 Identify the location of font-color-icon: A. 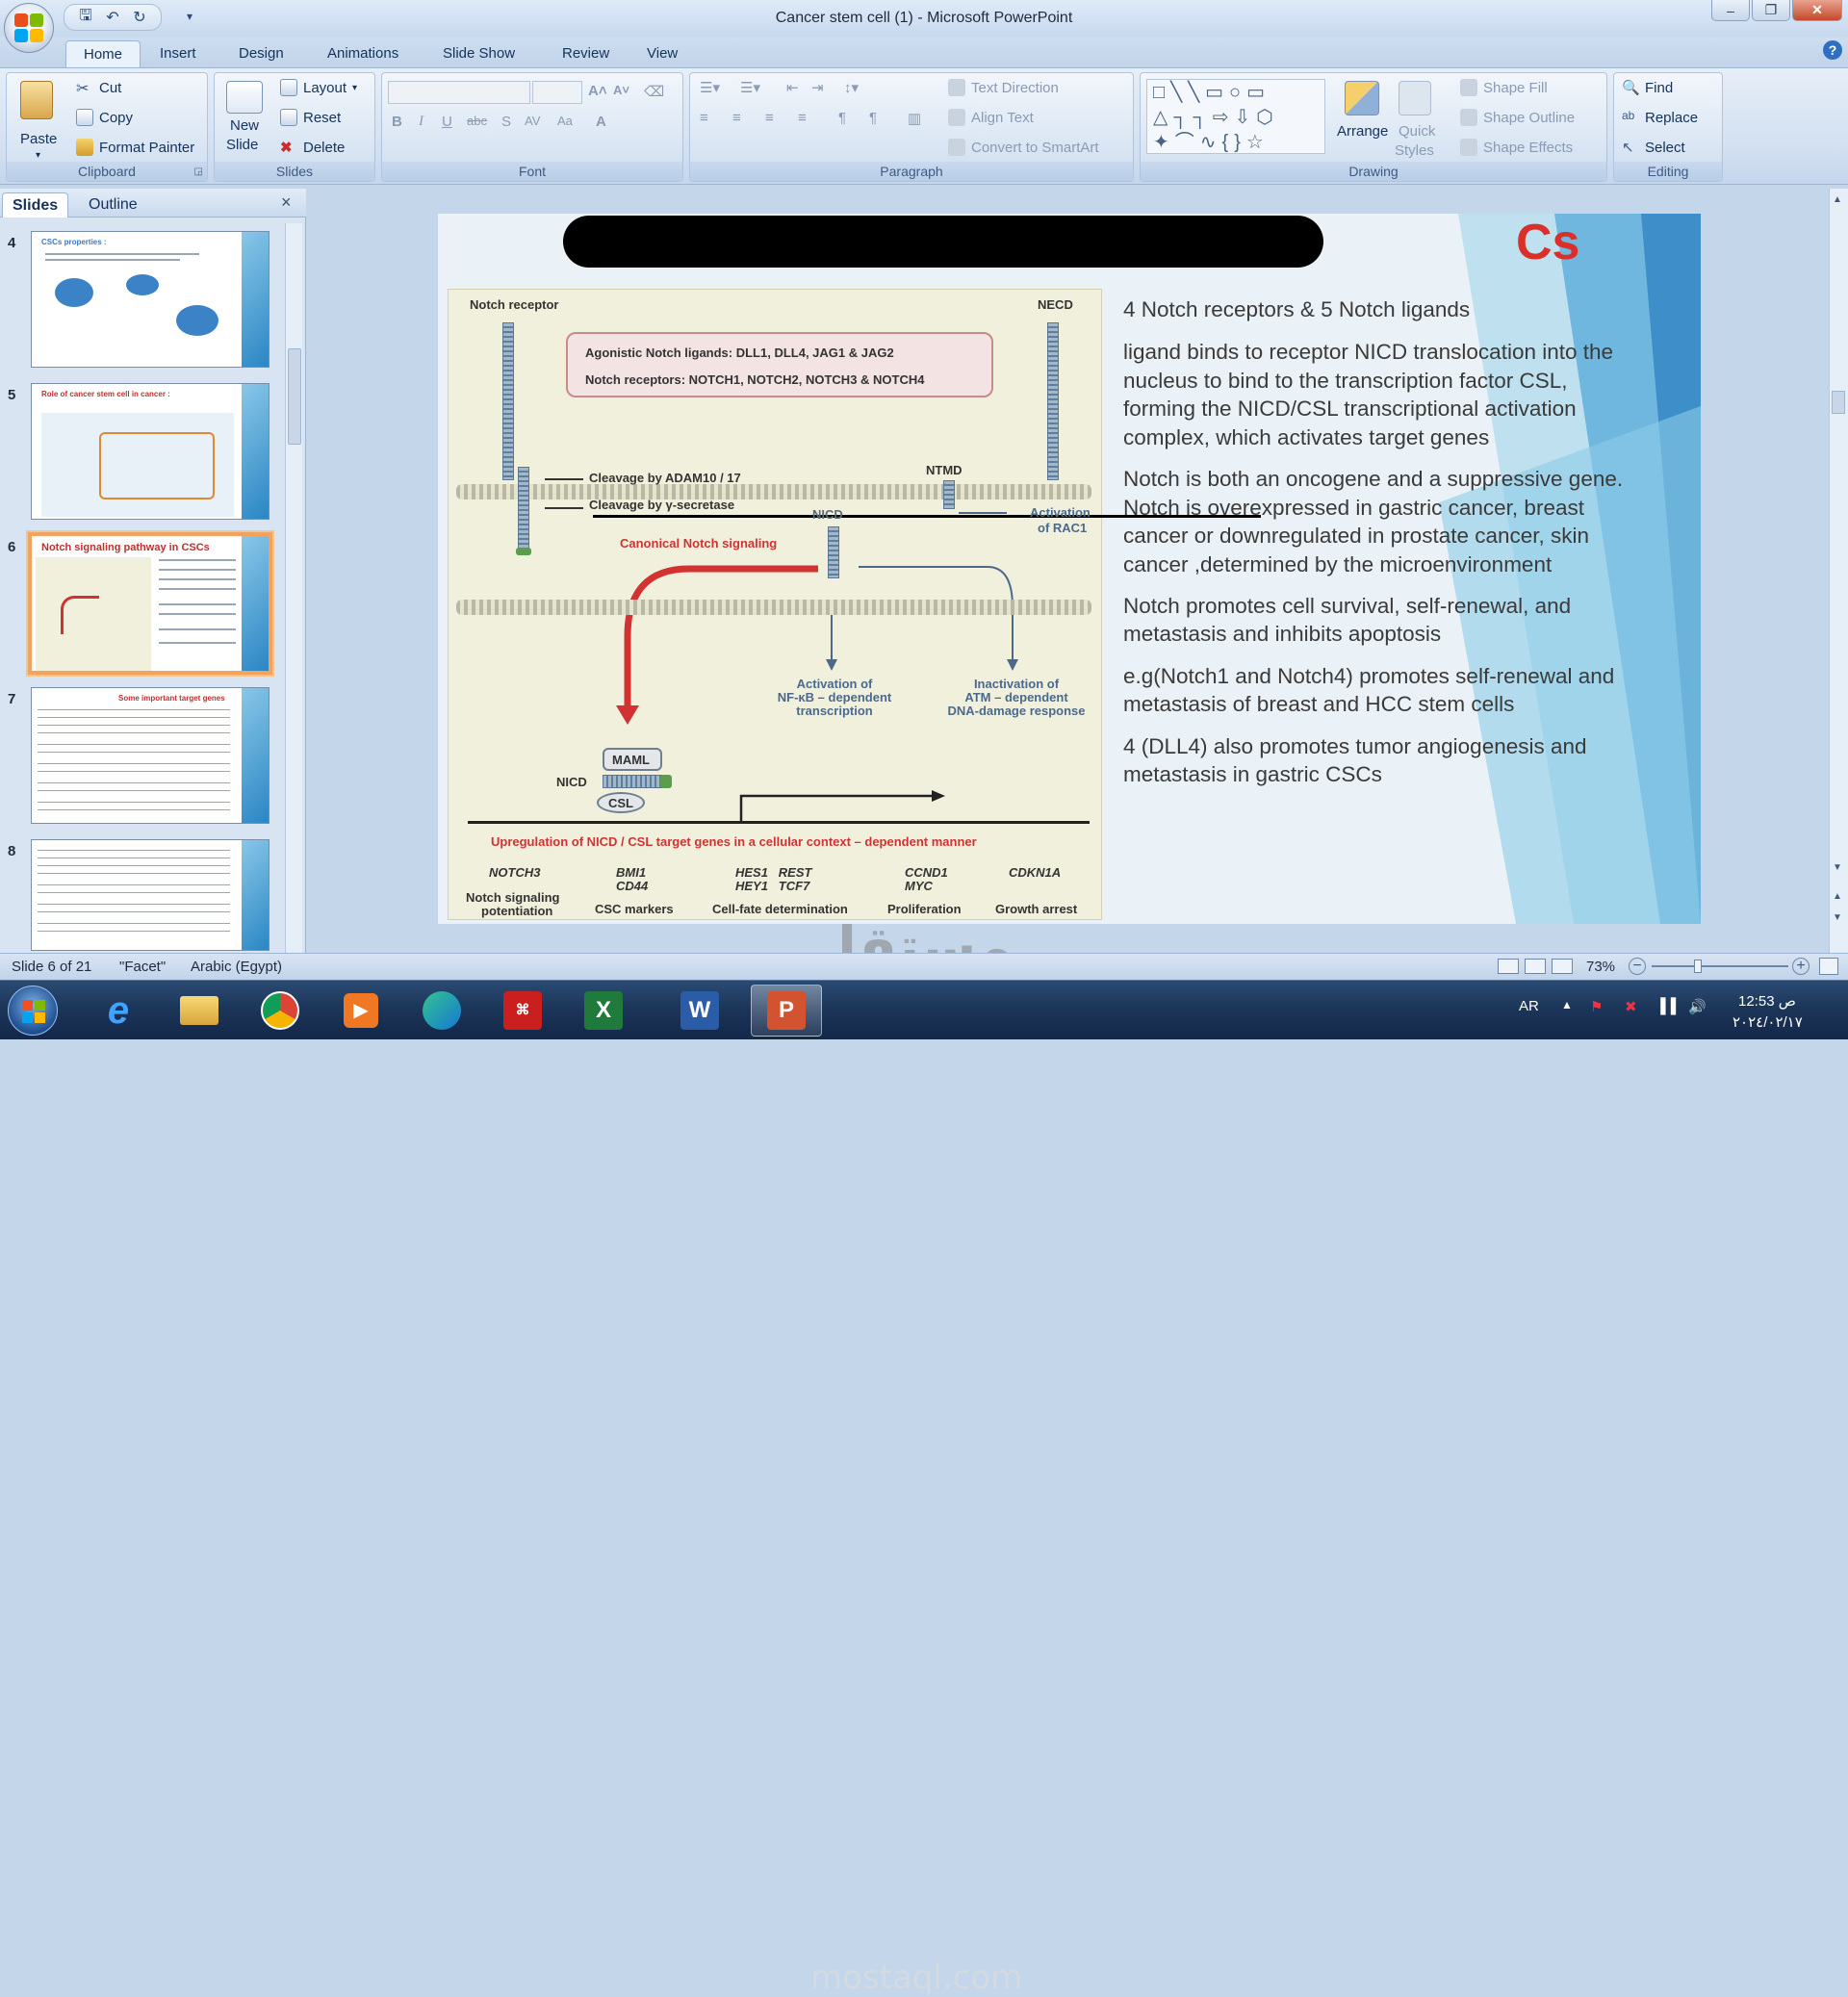
(601, 122).